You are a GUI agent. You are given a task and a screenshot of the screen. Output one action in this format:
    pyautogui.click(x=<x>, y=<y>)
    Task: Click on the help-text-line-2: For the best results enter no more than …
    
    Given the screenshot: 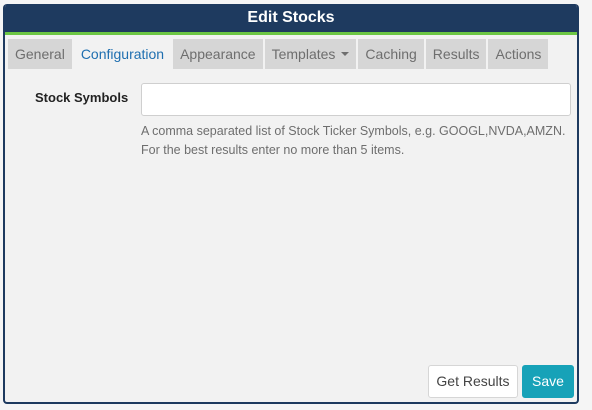 What is the action you would take?
    pyautogui.click(x=273, y=150)
    